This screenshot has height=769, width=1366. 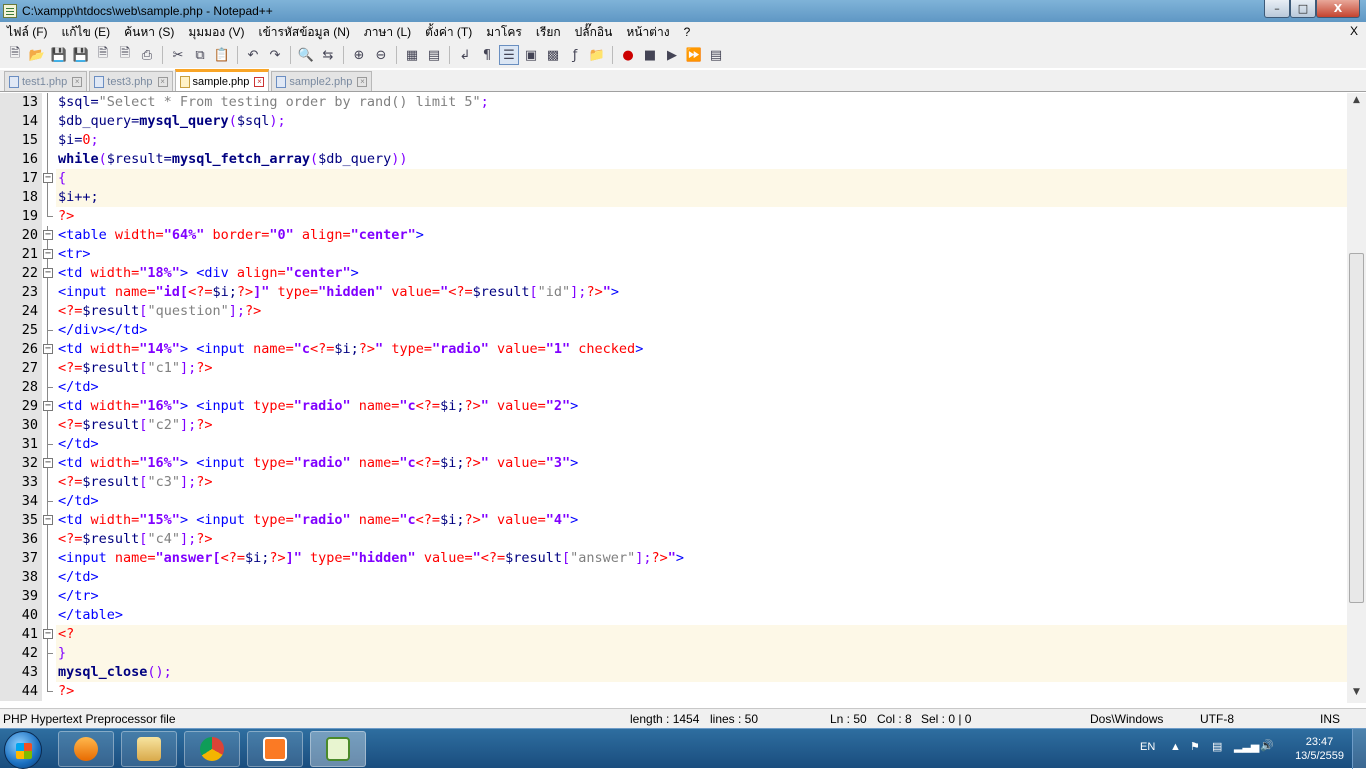 I want to click on clock: 23:47 13/5/2559, so click(x=1319, y=749).